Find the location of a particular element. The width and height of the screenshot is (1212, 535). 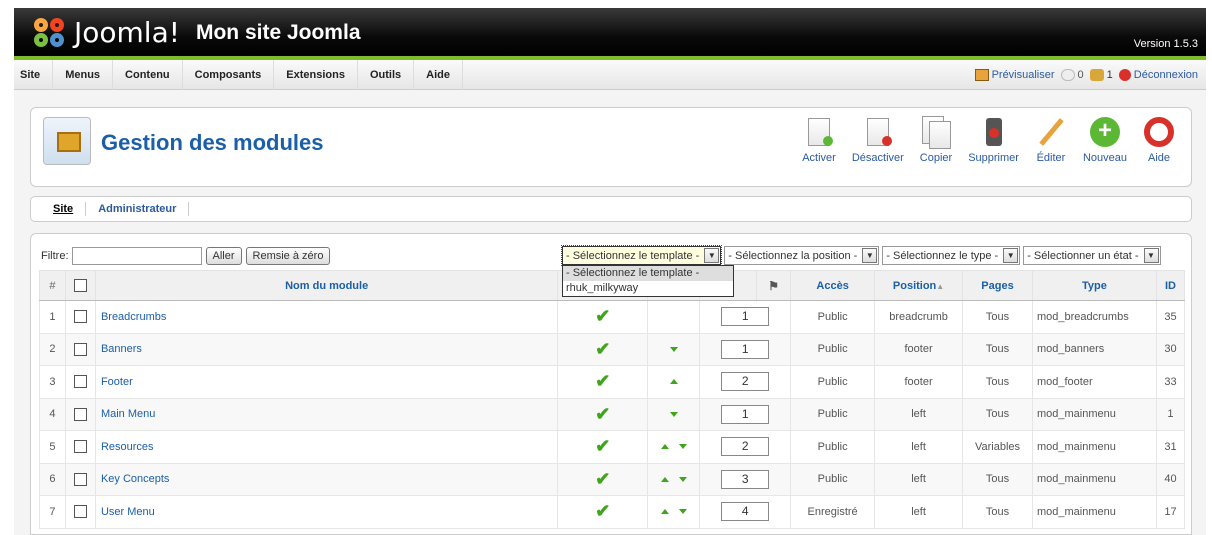

activate-button: Activer is located at coordinates (819, 140).